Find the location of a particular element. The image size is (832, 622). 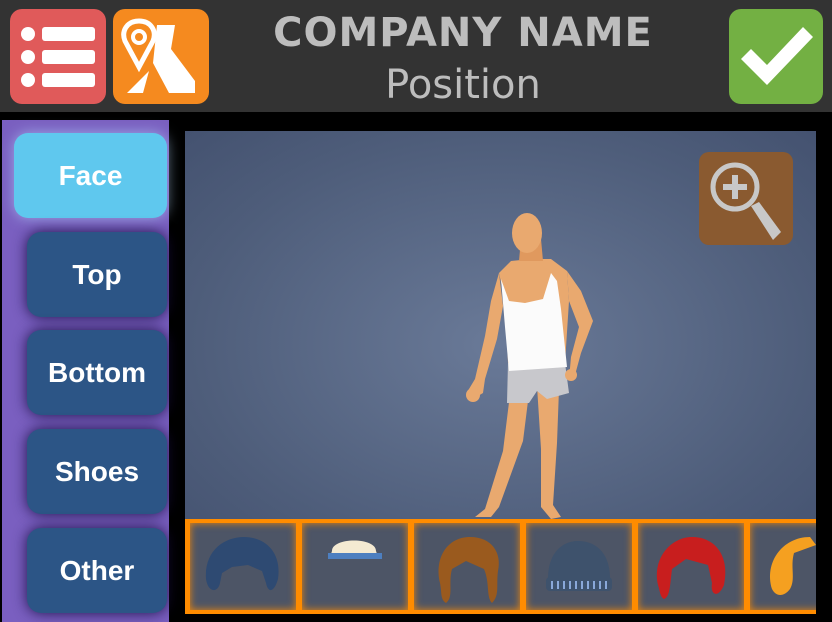

item-carousel is located at coordinates (500, 566).